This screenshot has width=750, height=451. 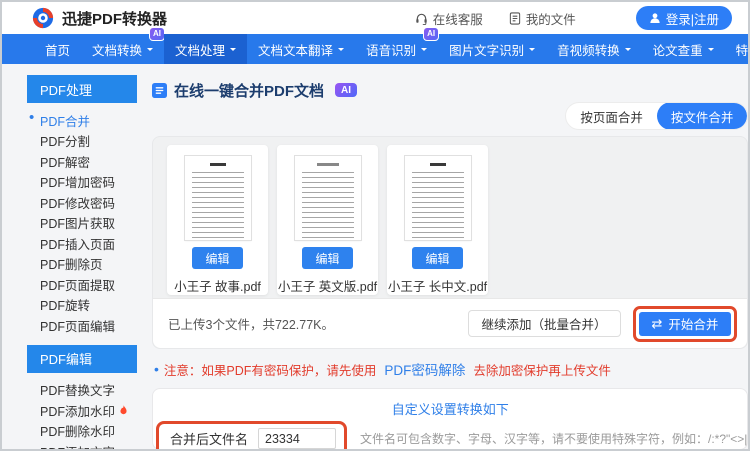 I want to click on pdf-page-preview, so click(x=437, y=198).